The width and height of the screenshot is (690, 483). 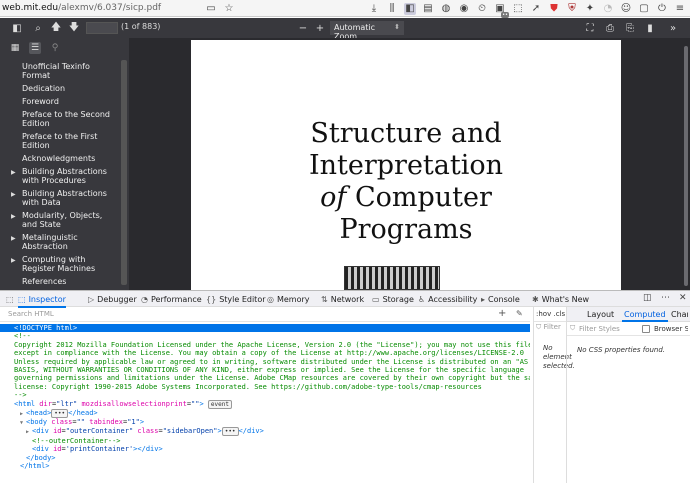 I want to click on outline-item: ▶ Building Abstractions with Data, so click(x=60, y=198).